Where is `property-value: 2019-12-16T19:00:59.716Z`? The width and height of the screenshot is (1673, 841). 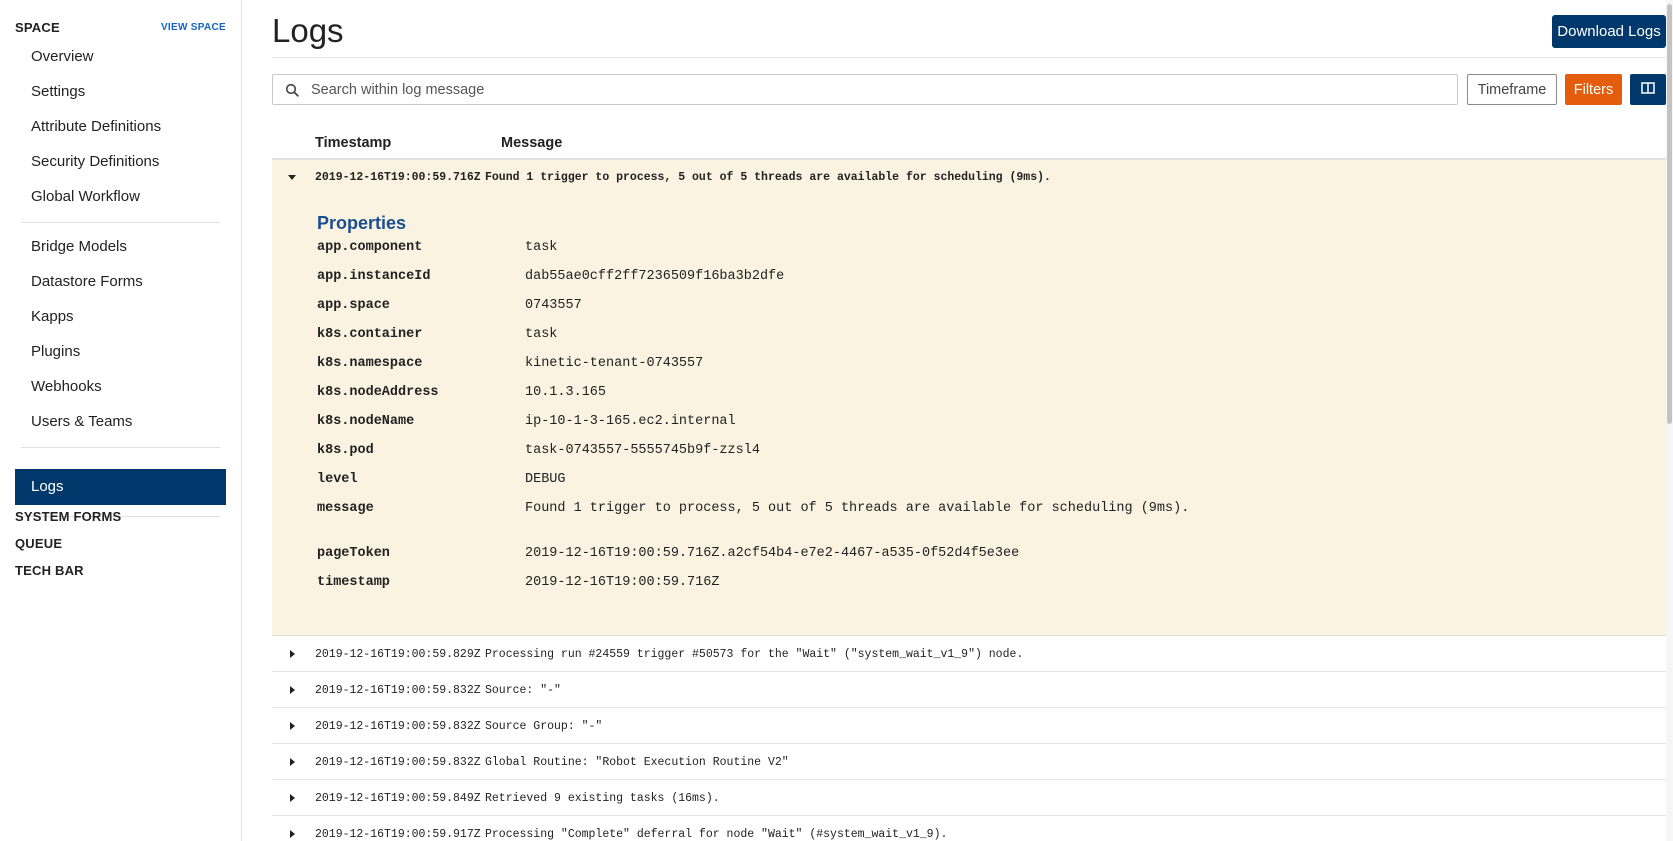
property-value: 2019-12-16T19:00:59.716Z is located at coordinates (622, 582).